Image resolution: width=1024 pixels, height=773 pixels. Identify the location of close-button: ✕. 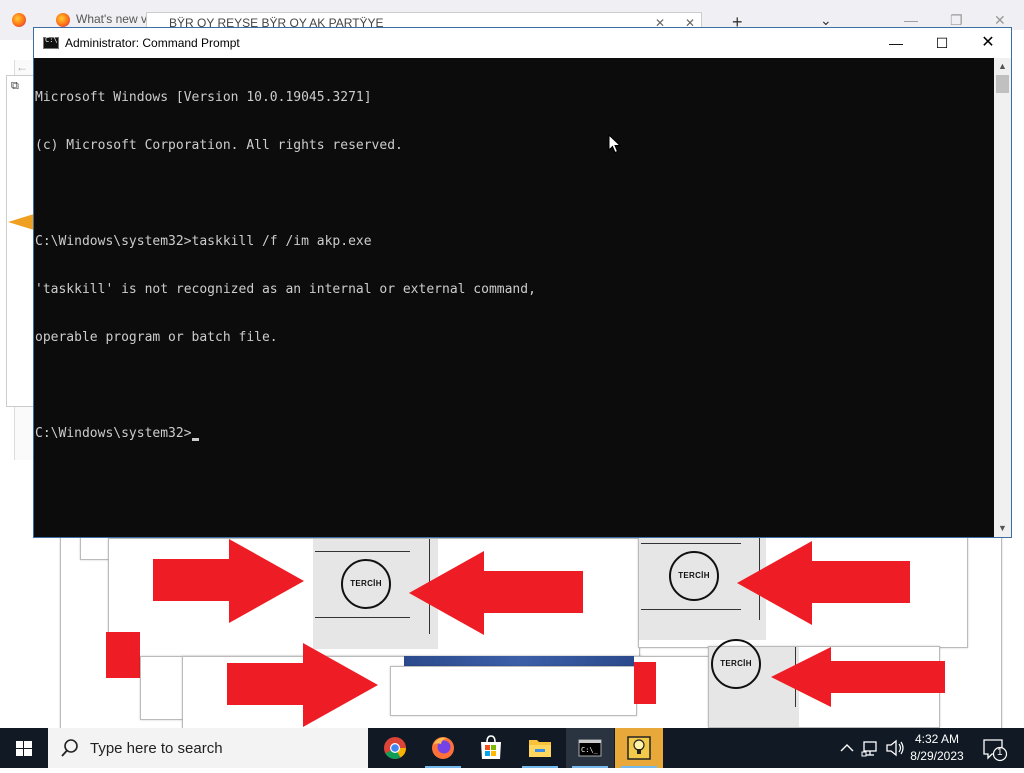
(988, 43).